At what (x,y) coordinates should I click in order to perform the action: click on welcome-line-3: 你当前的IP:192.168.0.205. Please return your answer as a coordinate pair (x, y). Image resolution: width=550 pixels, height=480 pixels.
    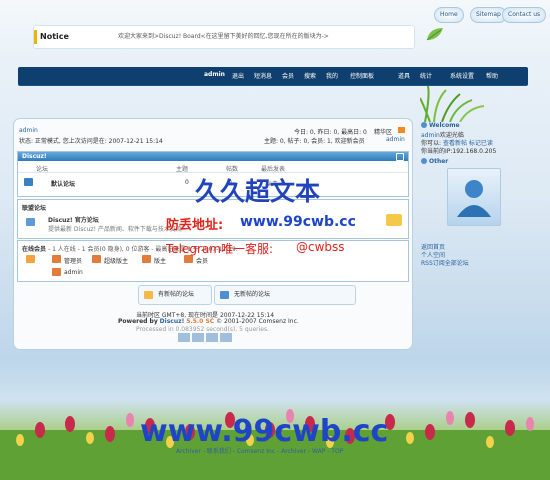
    Looking at the image, I should click on (459, 151).